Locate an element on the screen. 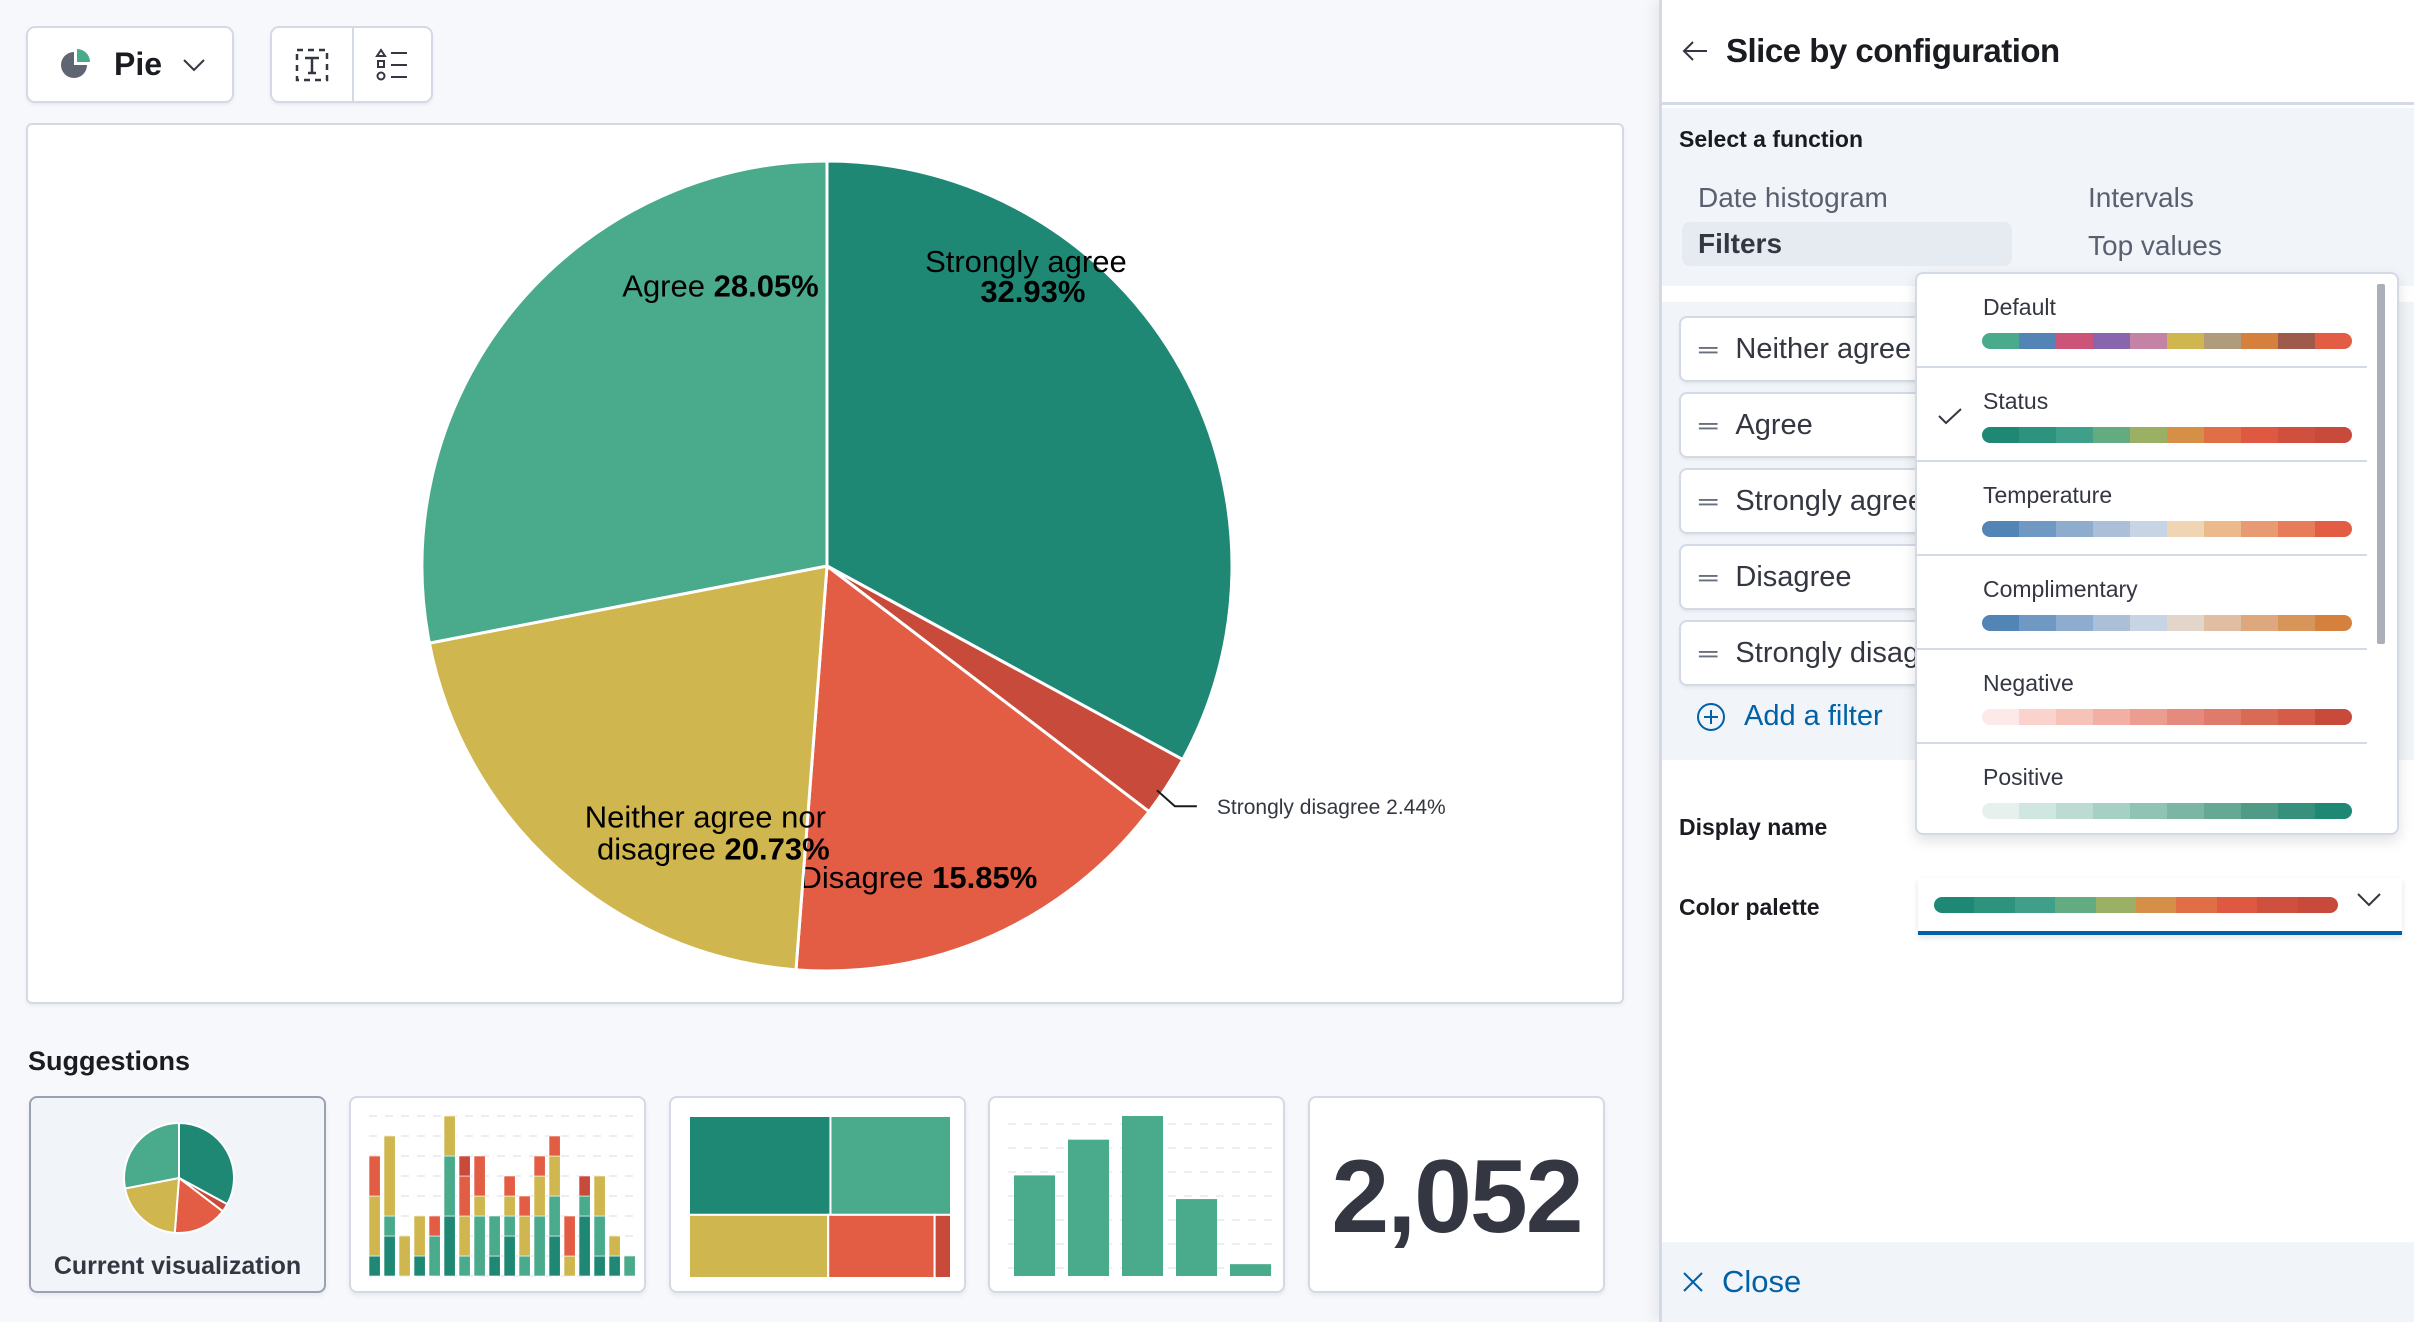 Image resolution: width=2414 pixels, height=1322 pixels. suggestion-current-visualization: Current visualization is located at coordinates (177, 1194).